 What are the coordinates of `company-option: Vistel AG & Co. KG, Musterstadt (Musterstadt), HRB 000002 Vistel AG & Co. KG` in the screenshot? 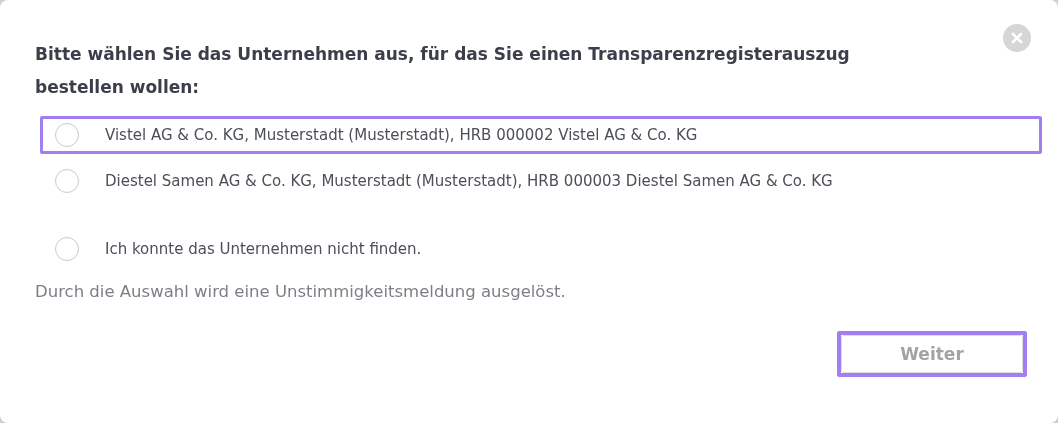 It's located at (541, 135).